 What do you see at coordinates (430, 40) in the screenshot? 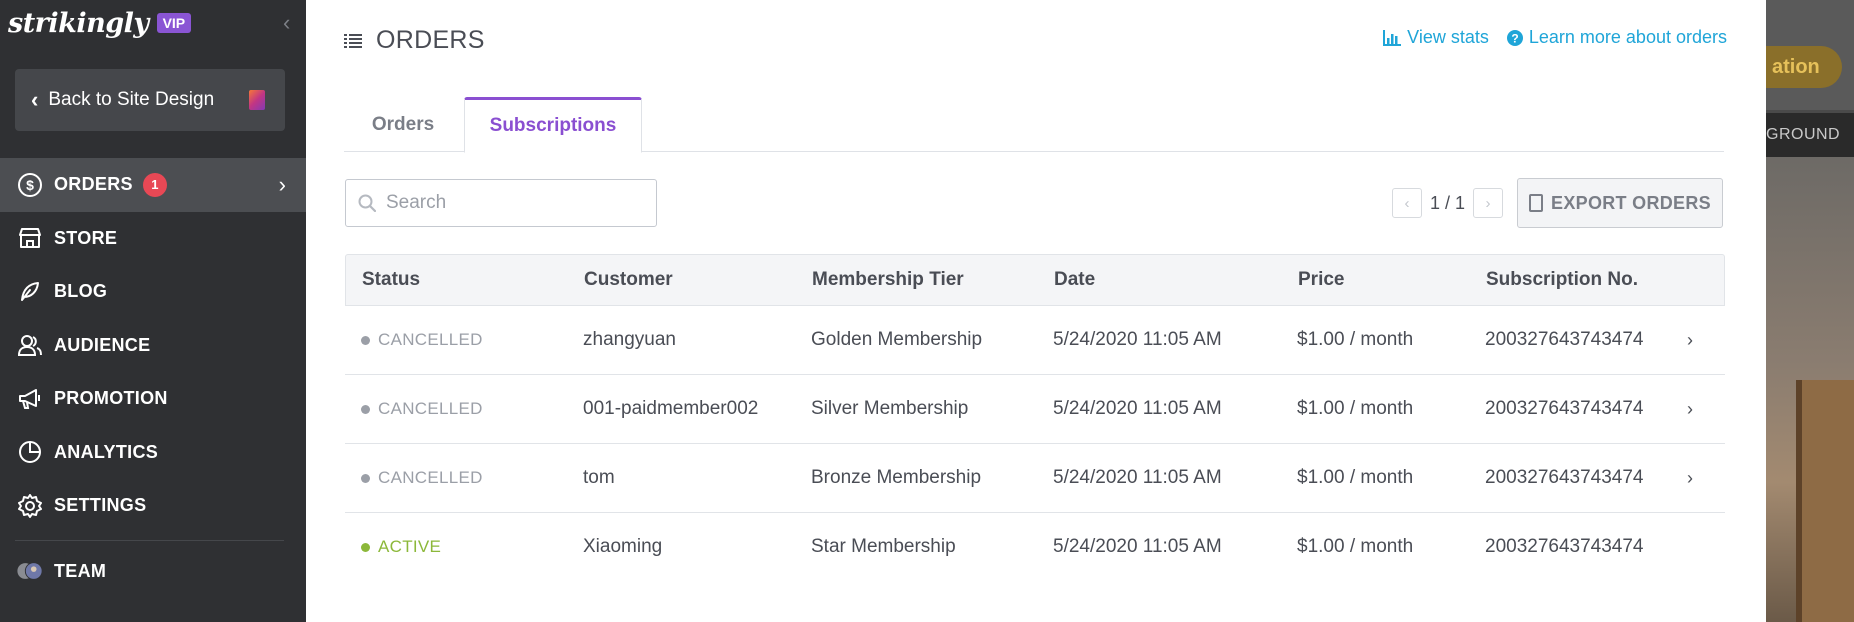
I see `page-title: ORDERS` at bounding box center [430, 40].